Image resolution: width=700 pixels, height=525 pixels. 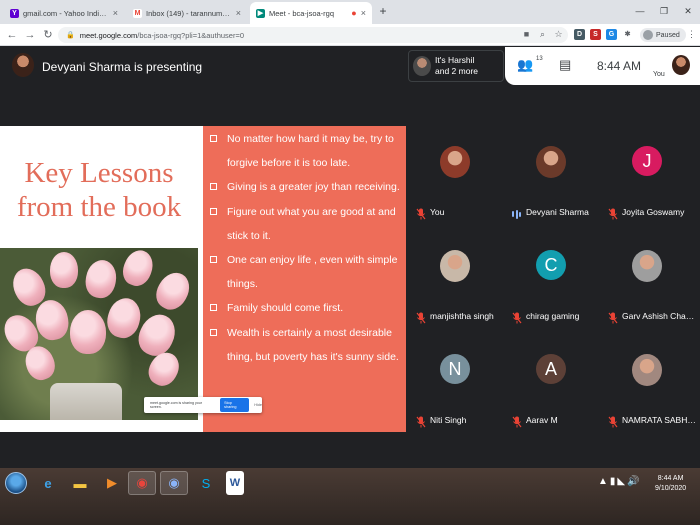 I want to click on url-host: meet.google.com, so click(x=108, y=35).